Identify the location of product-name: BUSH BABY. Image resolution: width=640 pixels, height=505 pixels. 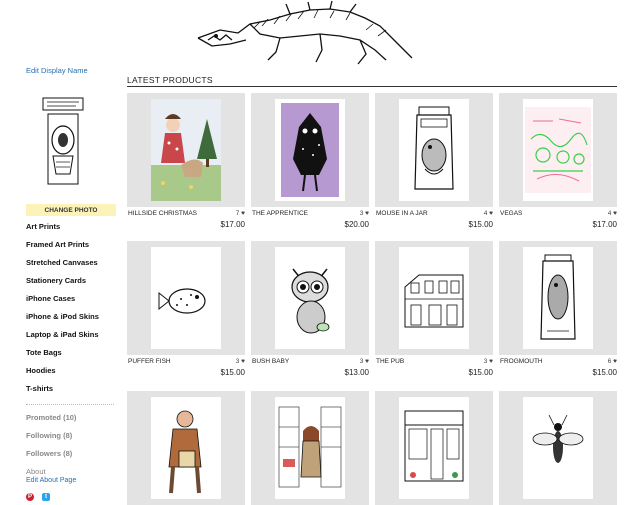
(270, 361).